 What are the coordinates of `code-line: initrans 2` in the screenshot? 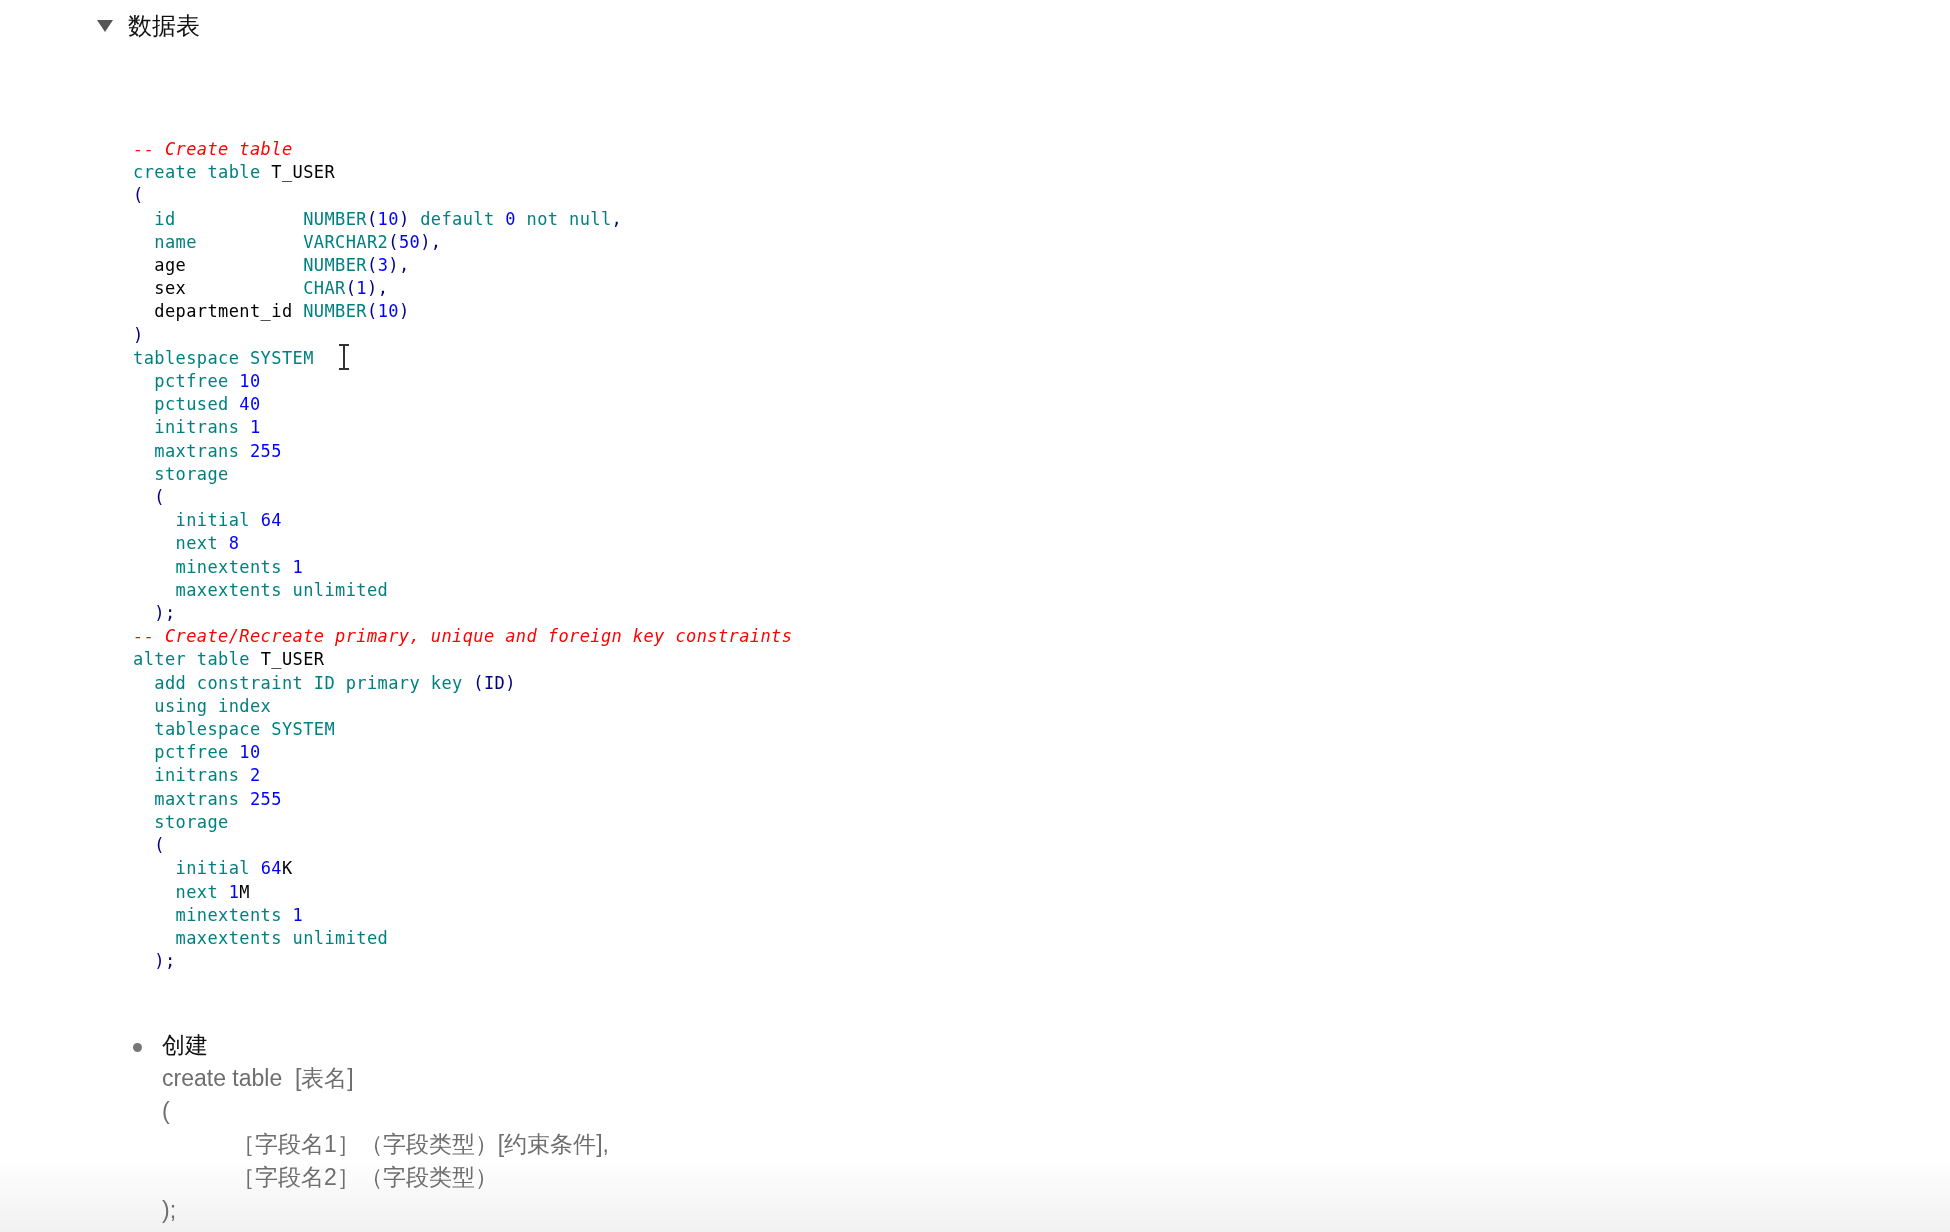 It's located at (207, 776).